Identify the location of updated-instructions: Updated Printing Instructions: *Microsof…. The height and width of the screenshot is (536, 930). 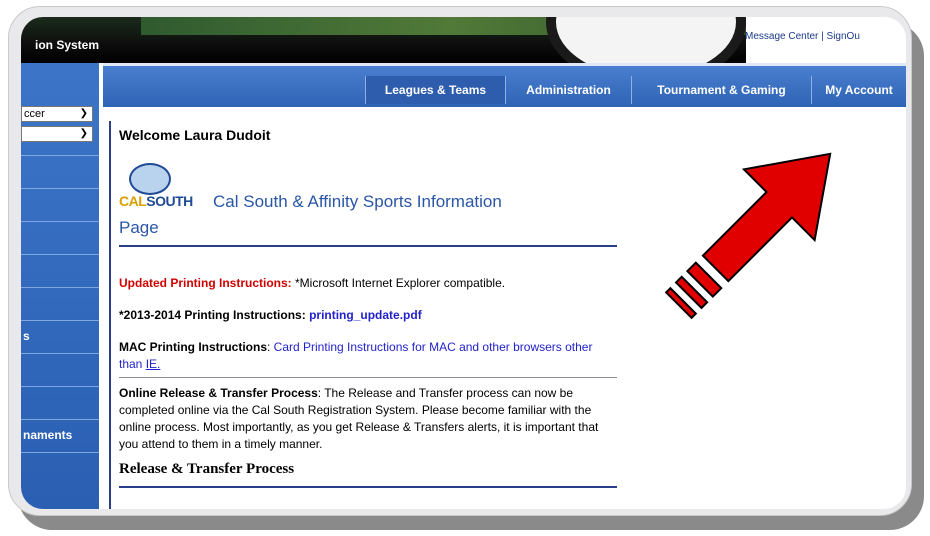
(312, 283).